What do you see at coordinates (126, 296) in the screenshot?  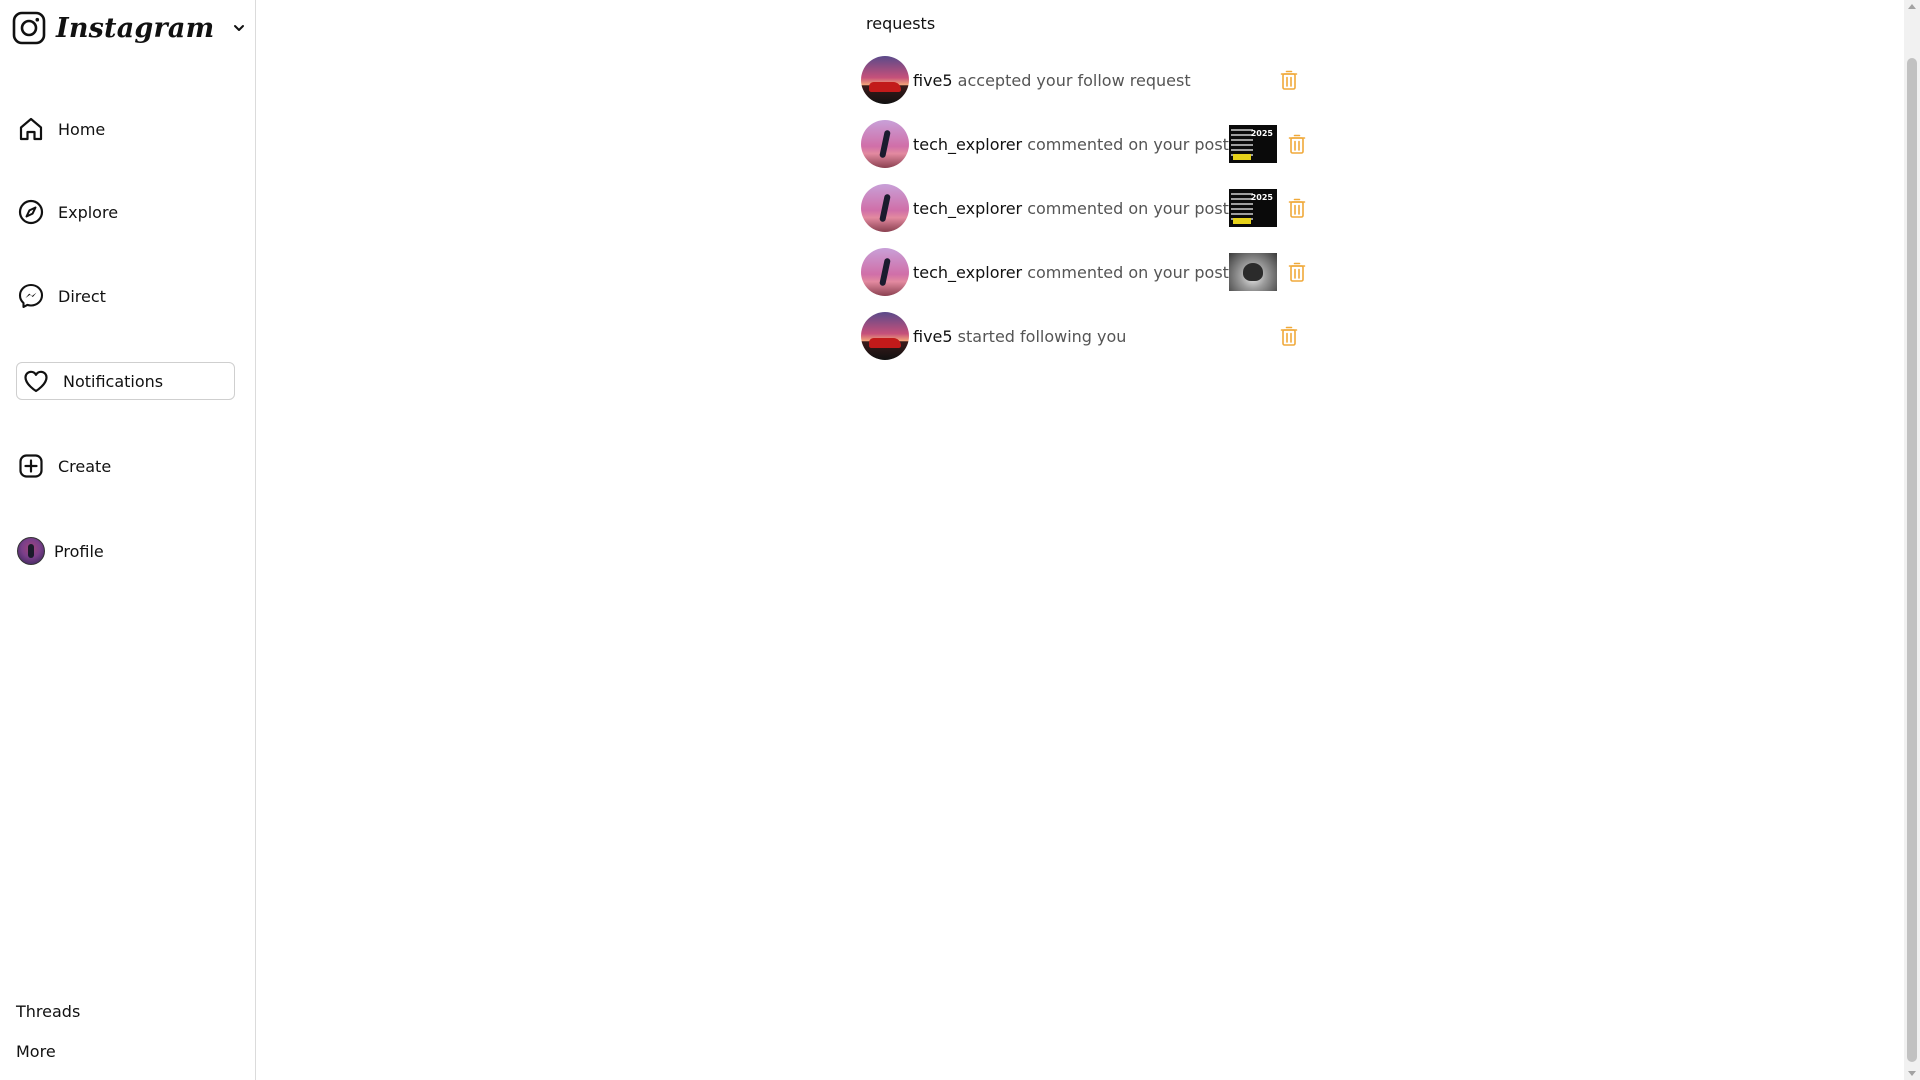 I see `sidebar-item-direct: Direct` at bounding box center [126, 296].